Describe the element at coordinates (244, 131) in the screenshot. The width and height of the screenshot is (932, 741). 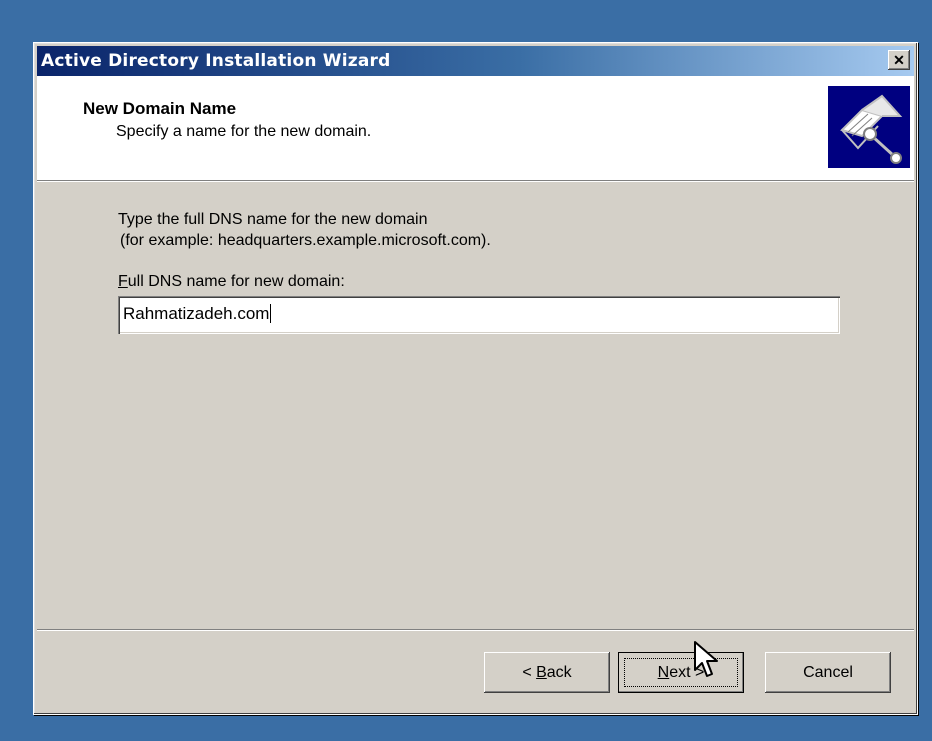
I see `page-subtitle: Specify a name for the new domain.` at that location.